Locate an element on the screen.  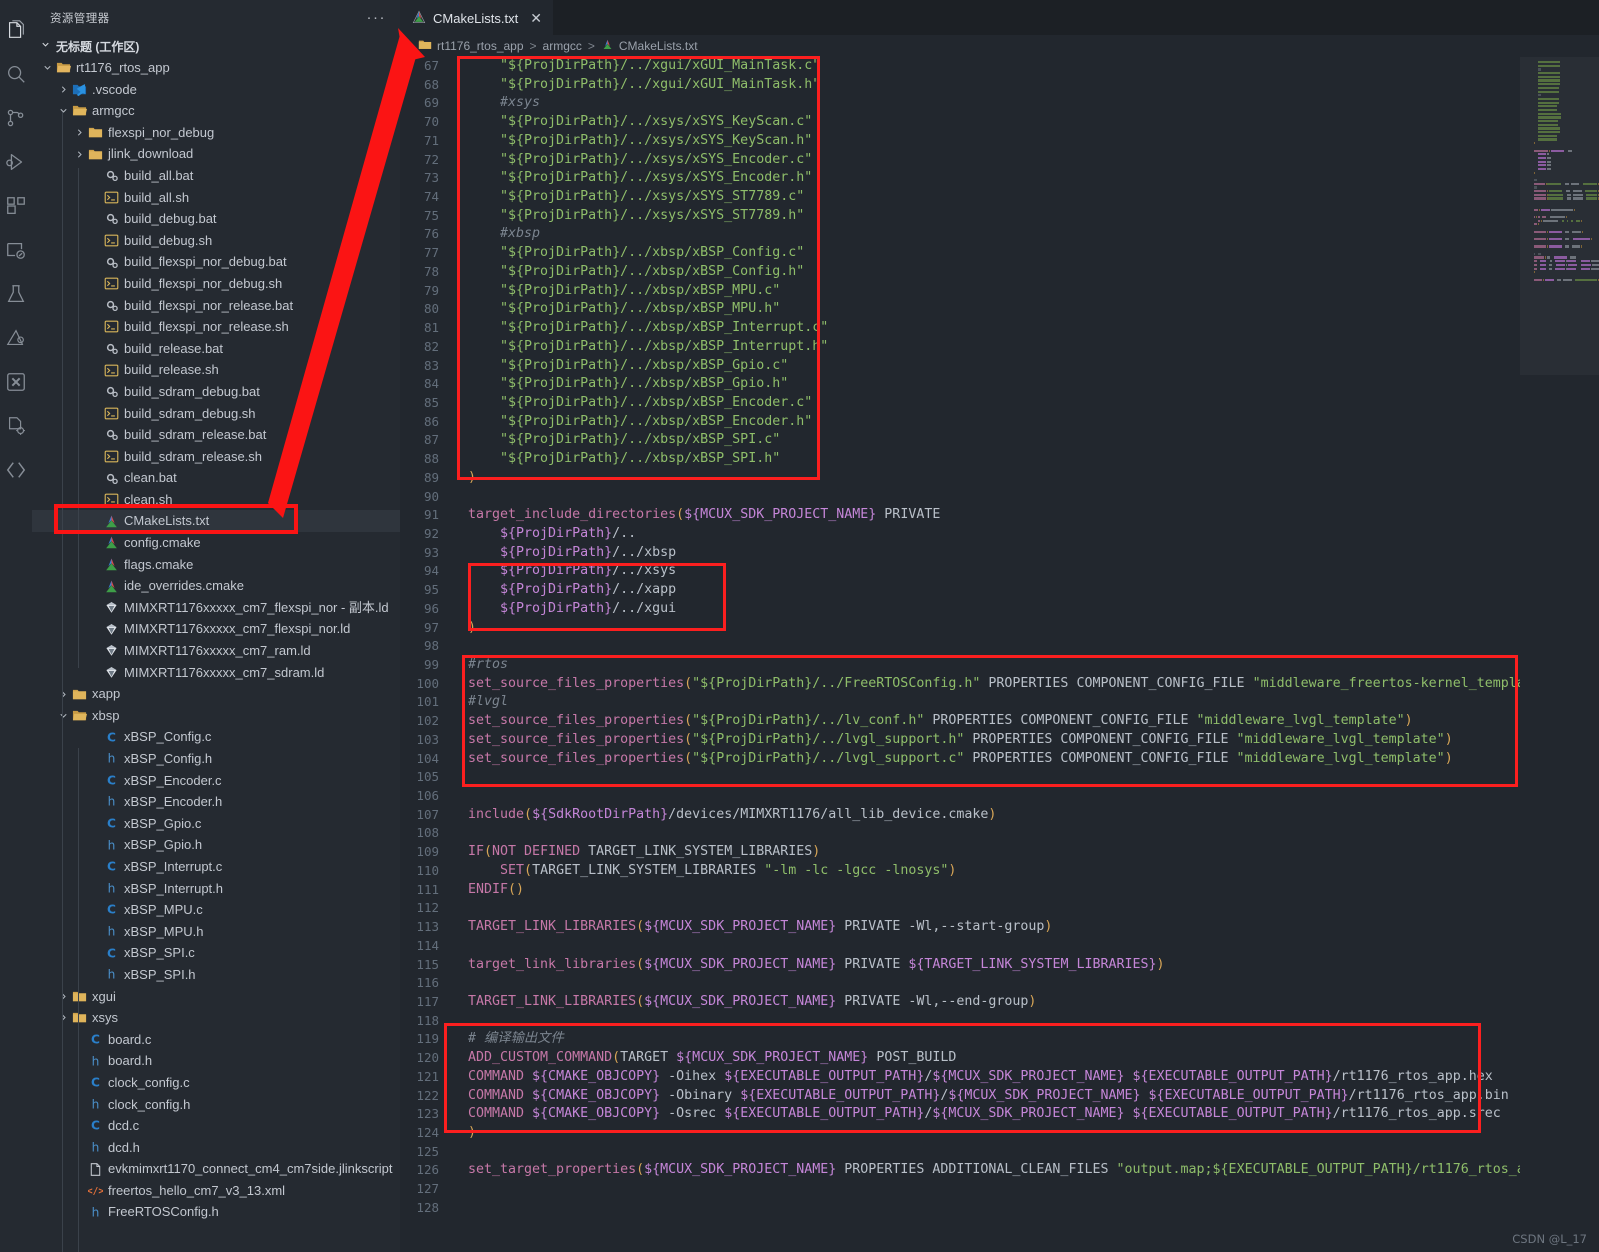
tree-item-clock-config-c: Cclock_config.c is located at coordinates (216, 1083).